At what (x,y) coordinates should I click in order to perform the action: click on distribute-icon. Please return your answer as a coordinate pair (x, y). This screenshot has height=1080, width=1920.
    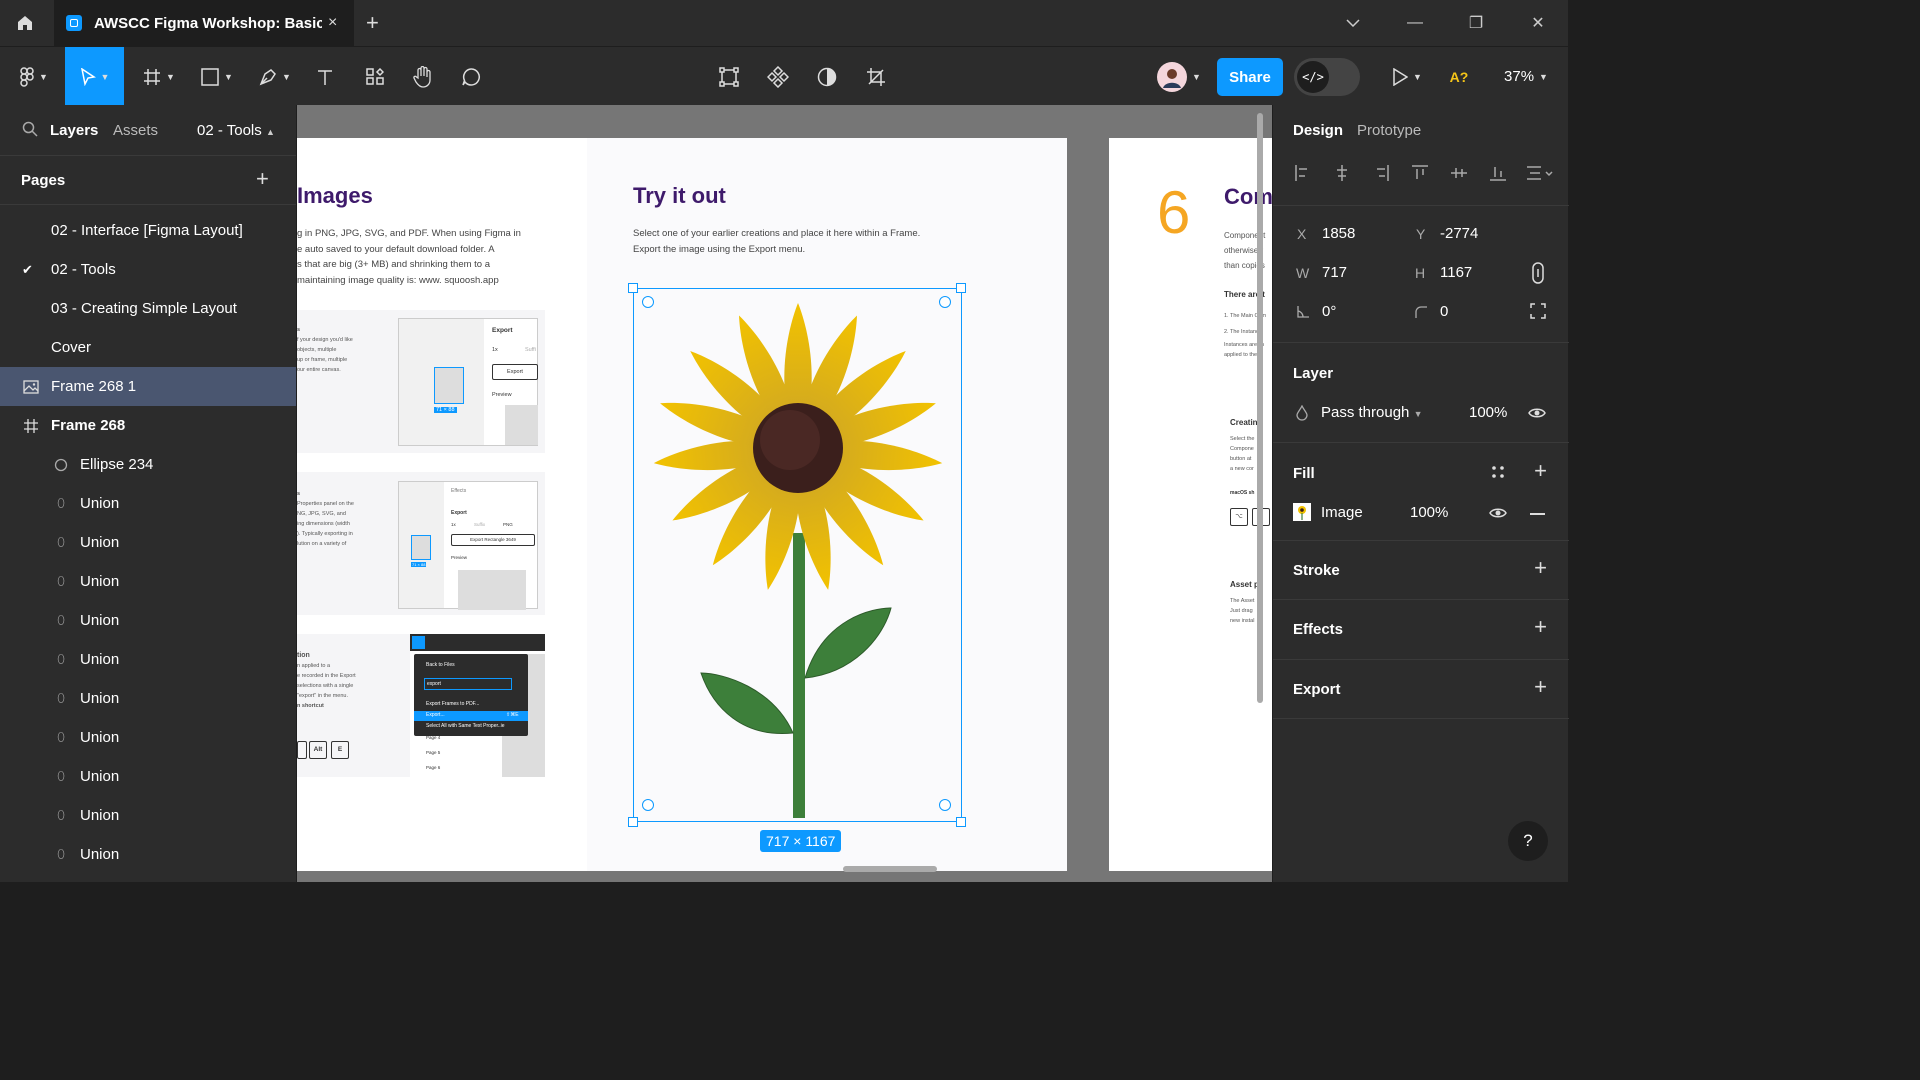
    Looking at the image, I should click on (1539, 173).